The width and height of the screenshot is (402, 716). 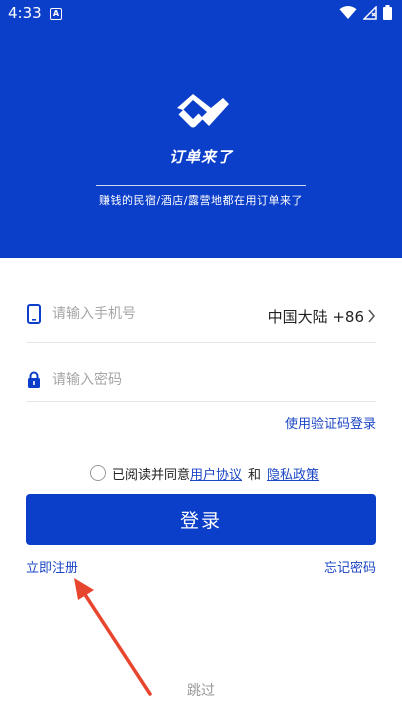 What do you see at coordinates (98, 473) in the screenshot?
I see `agreement-checkbox` at bounding box center [98, 473].